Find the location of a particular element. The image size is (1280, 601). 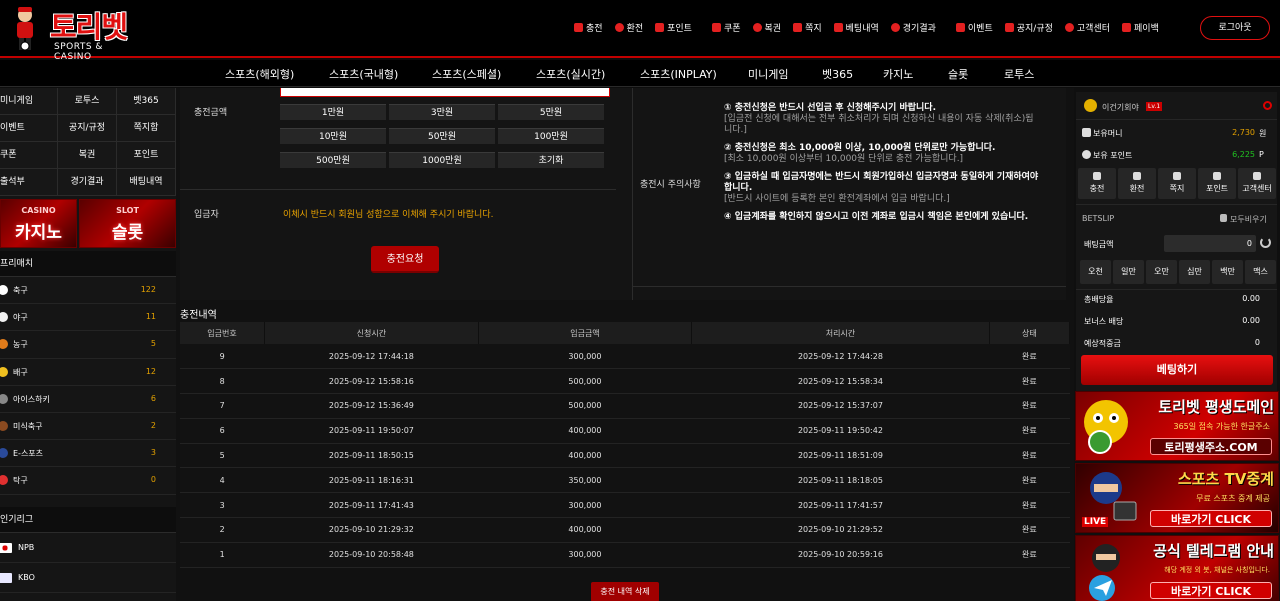

quick-menu-item: 이벤트 is located at coordinates (29, 128).